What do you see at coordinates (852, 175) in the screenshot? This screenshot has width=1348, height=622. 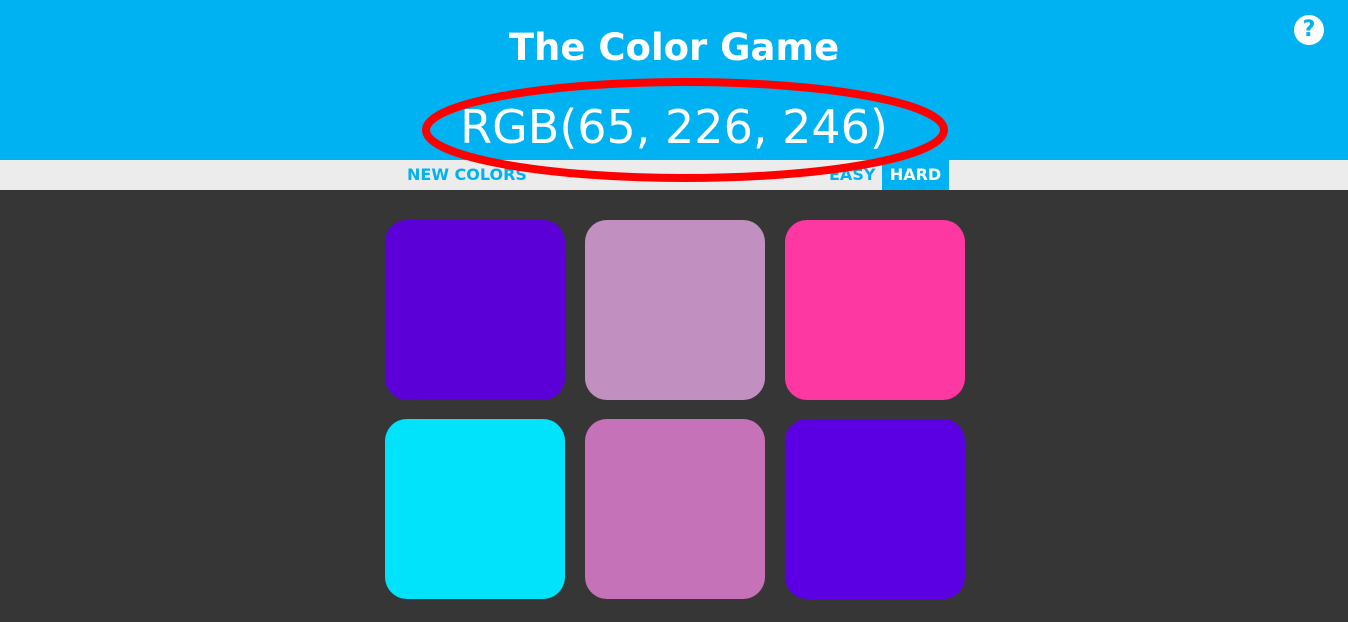 I see `easy-mode-button: EASY` at bounding box center [852, 175].